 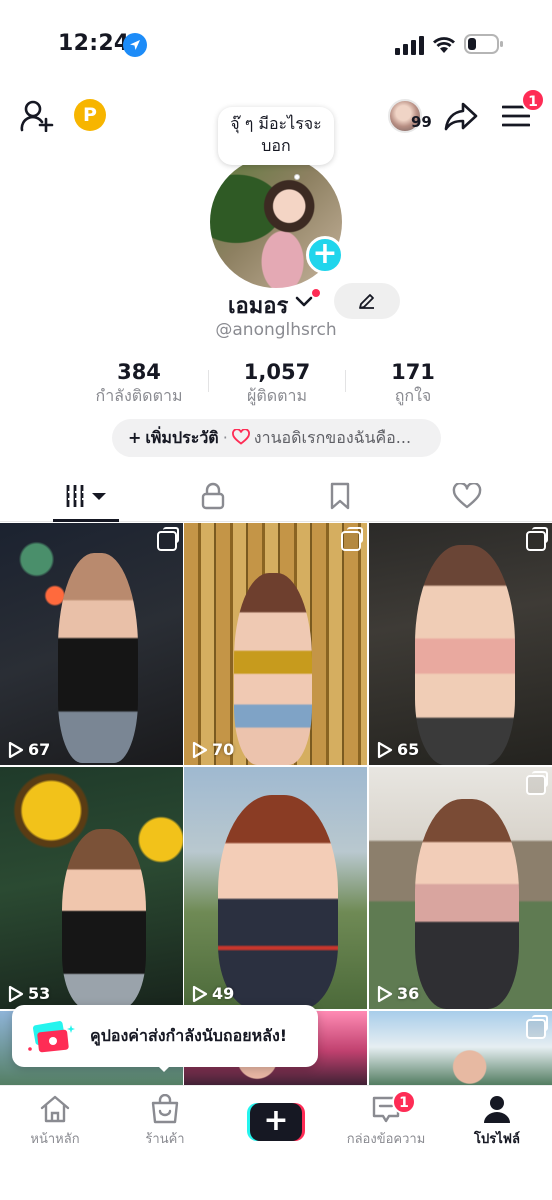 What do you see at coordinates (51, 1037) in the screenshot?
I see `coupon-icon` at bounding box center [51, 1037].